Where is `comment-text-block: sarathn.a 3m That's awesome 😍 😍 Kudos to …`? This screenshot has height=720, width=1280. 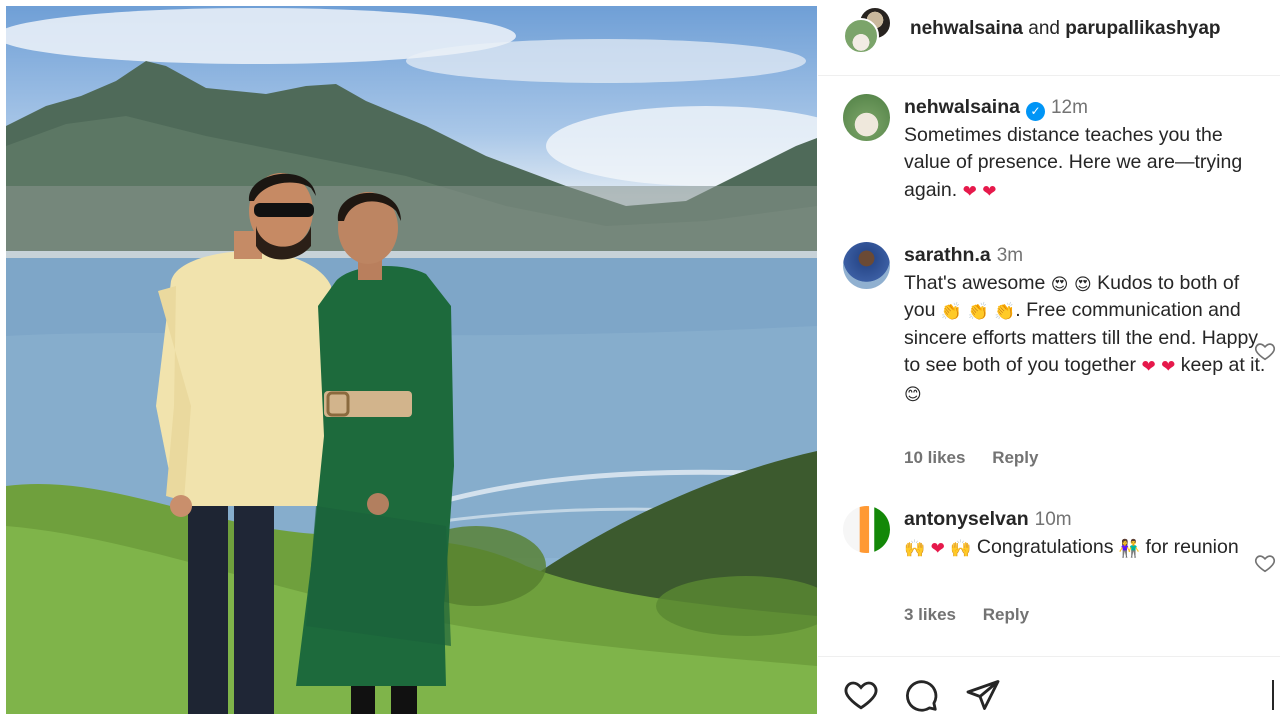
comment-text-block: sarathn.a 3m That's awesome 😍 😍 Kudos to … is located at coordinates (1087, 324).